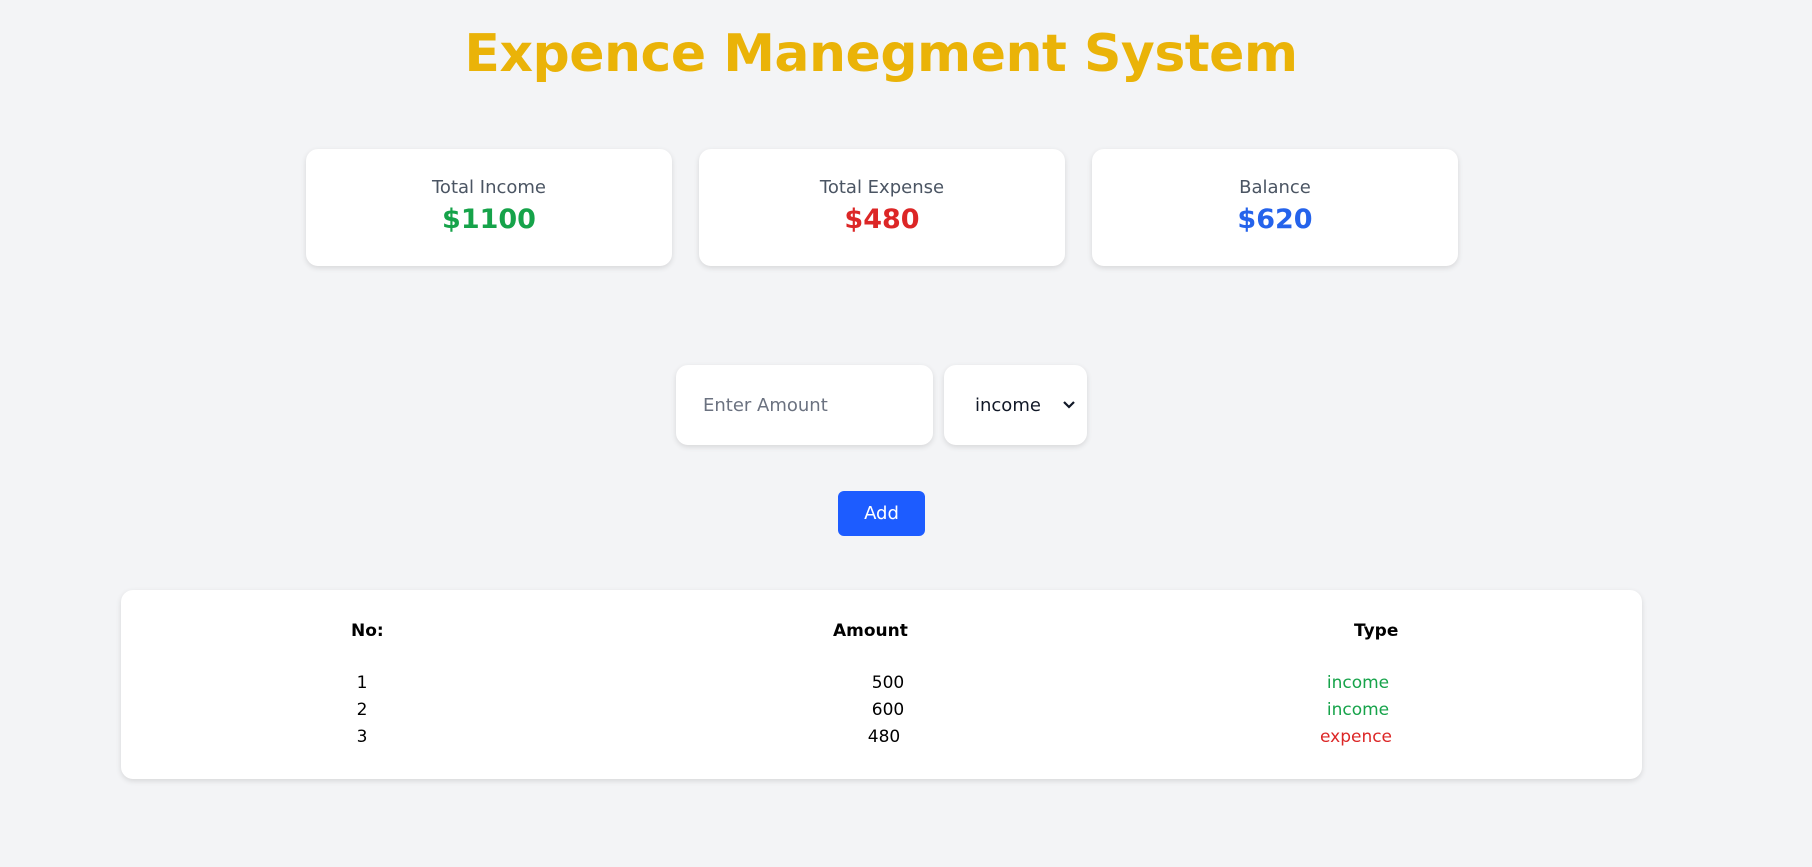  Describe the element at coordinates (362, 683) in the screenshot. I see `row-no: 1` at that location.